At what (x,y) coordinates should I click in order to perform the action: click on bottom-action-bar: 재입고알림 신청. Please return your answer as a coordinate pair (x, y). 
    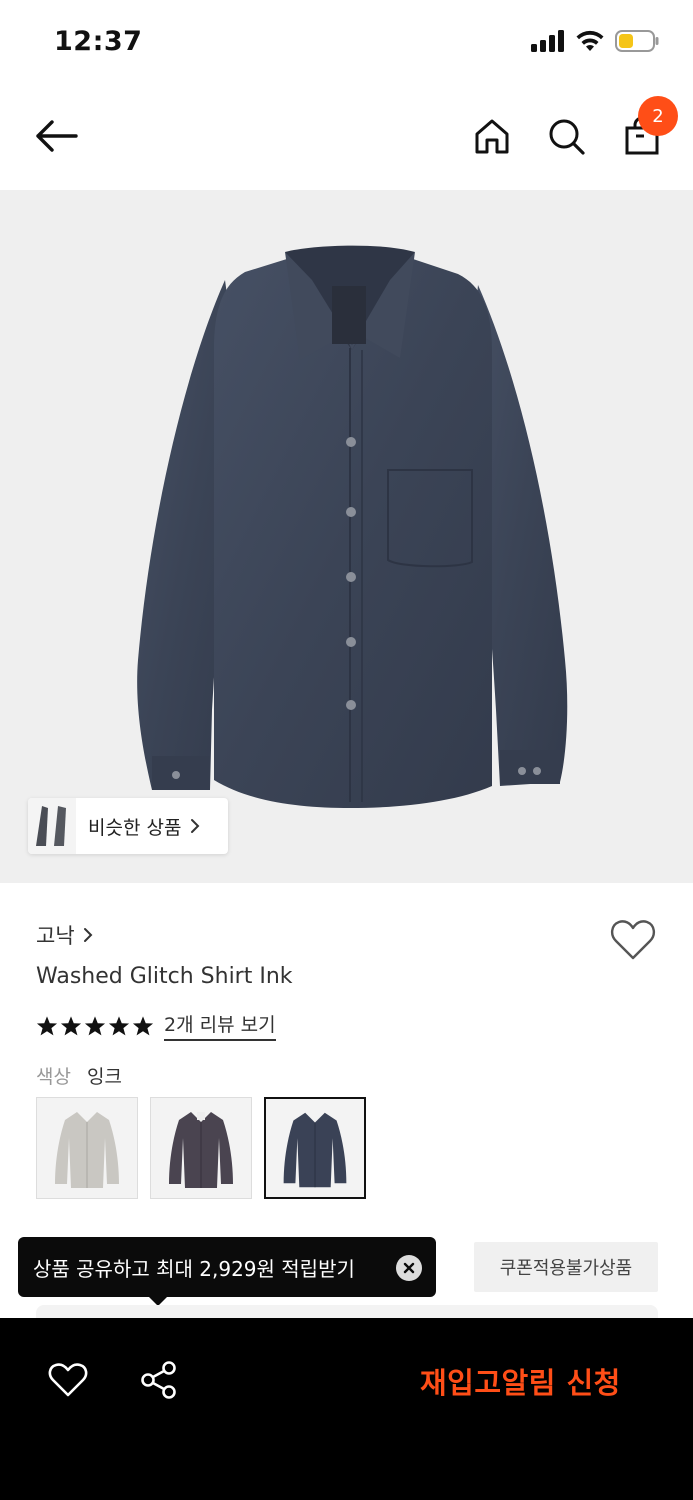
    Looking at the image, I should click on (346, 1409).